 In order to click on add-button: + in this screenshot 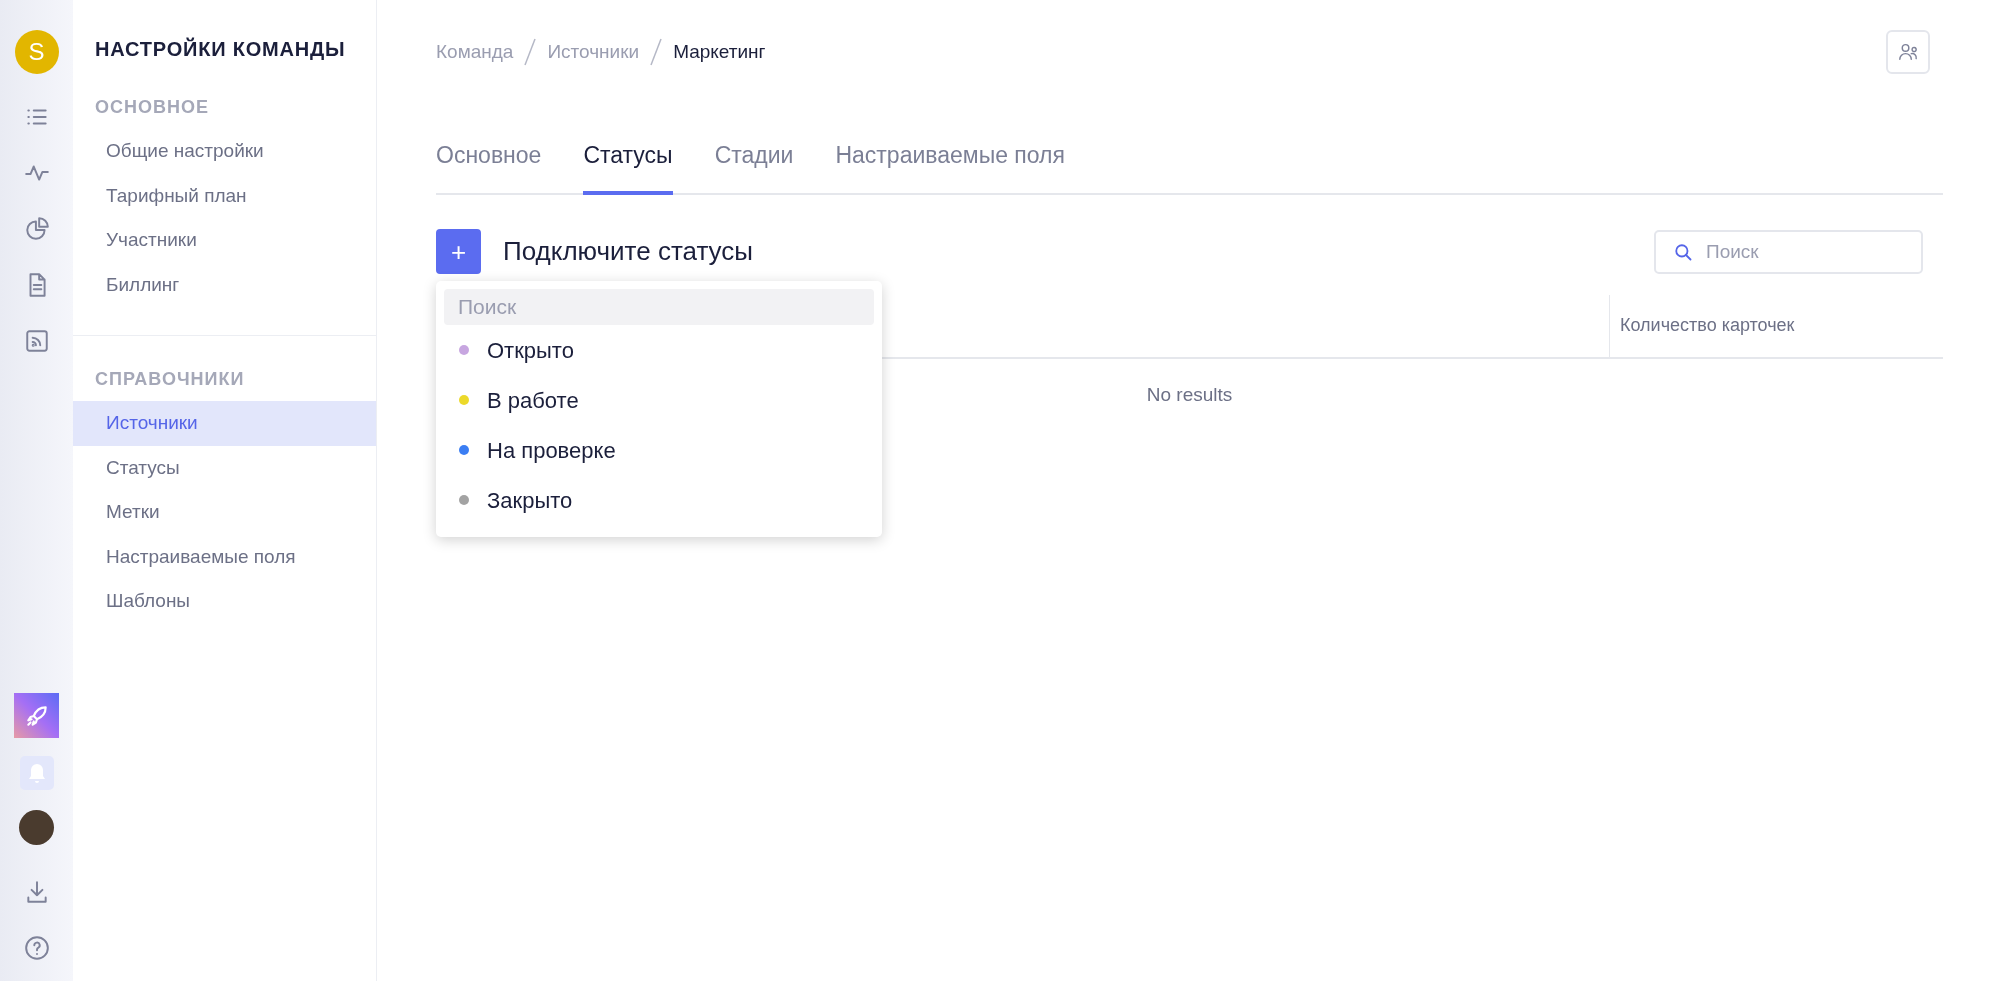, I will do `click(458, 251)`.